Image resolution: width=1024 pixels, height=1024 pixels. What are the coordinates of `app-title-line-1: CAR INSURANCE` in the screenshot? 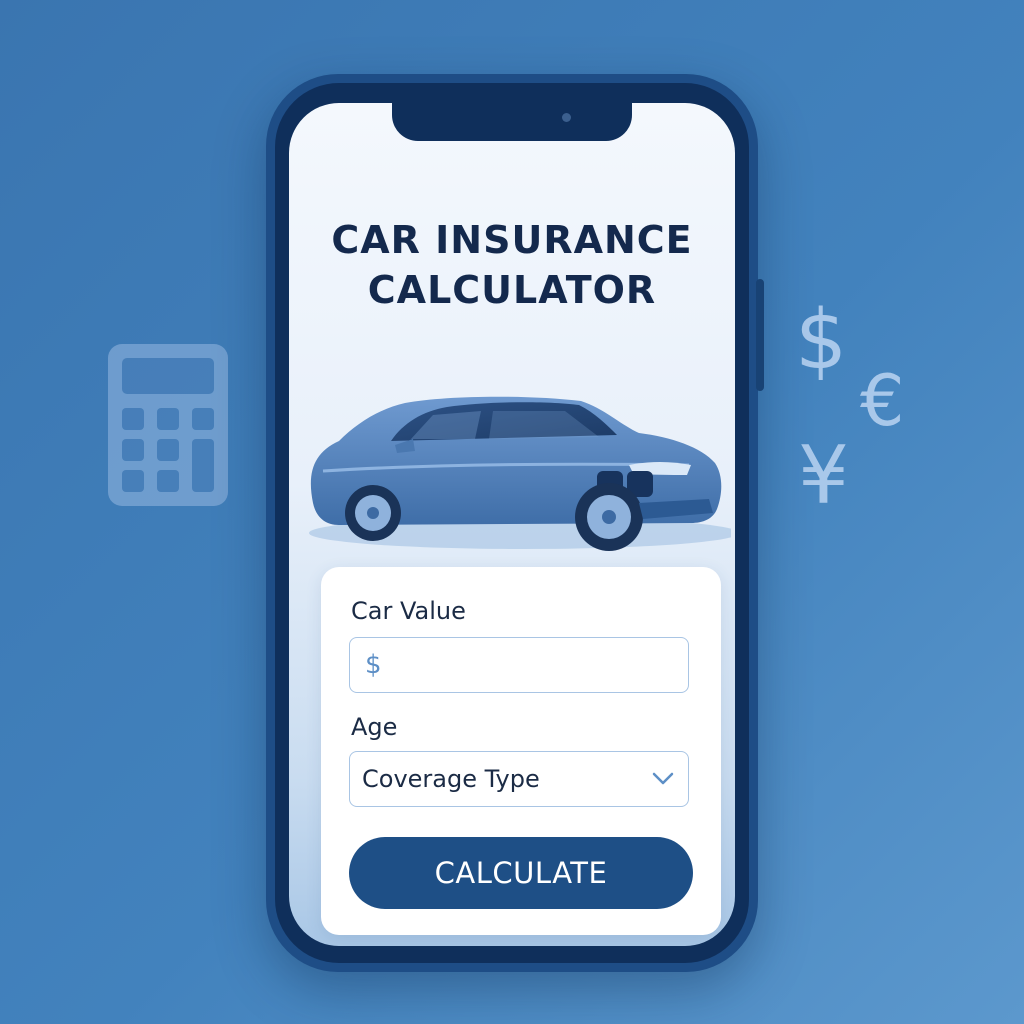 It's located at (512, 240).